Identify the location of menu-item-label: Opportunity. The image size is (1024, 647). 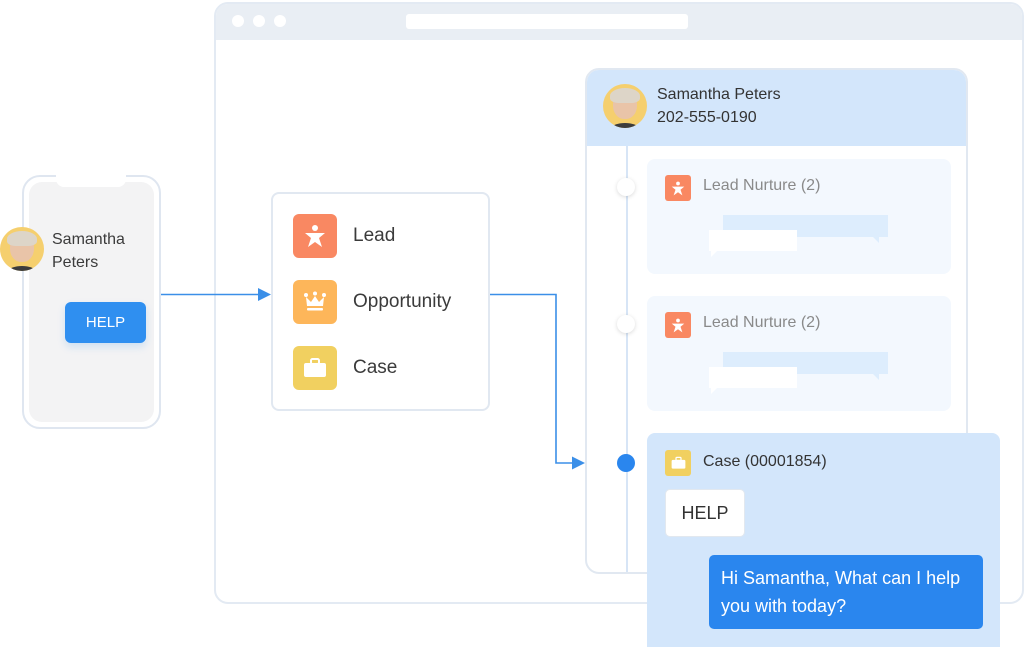
(402, 301).